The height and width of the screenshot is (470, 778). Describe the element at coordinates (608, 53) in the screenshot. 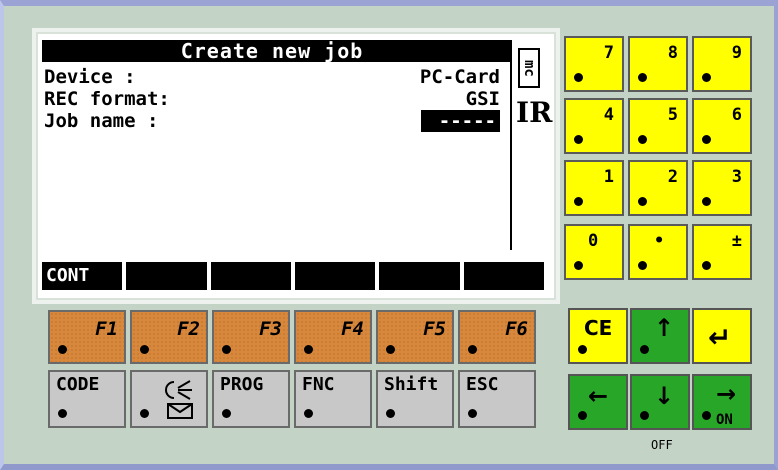

I see `key-7-label: 7` at that location.